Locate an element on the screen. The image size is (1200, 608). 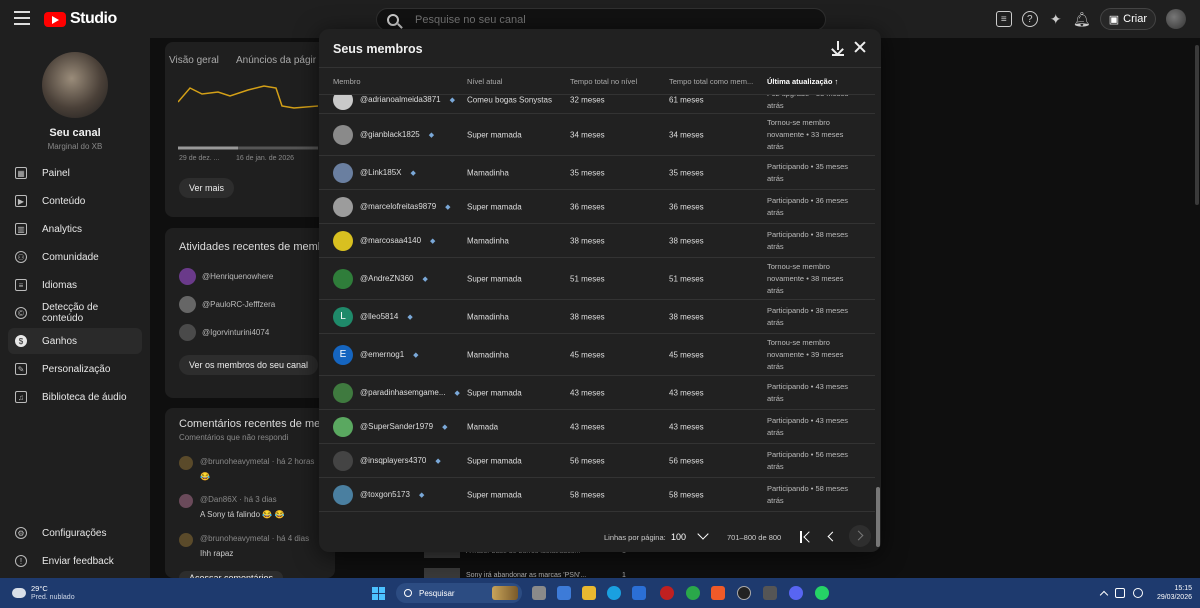
column-header-time-level: Tempo total no nível is located at coordinates (603, 81).